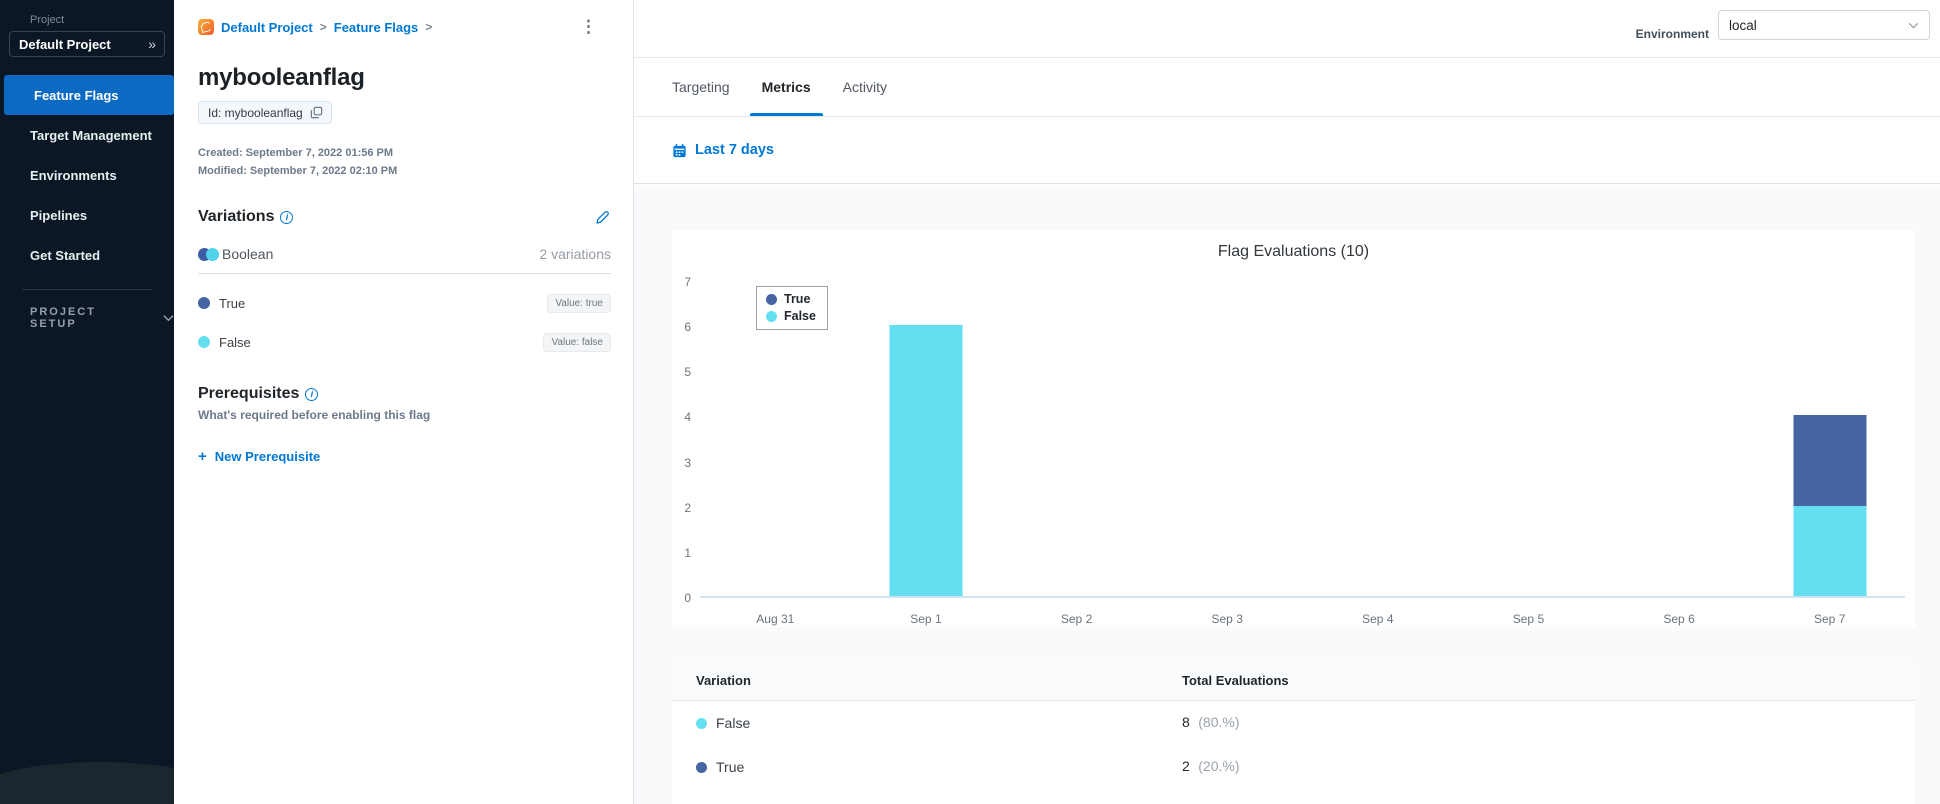 This screenshot has height=804, width=1940. I want to click on sidebar-item-get-started: Get Started, so click(87, 255).